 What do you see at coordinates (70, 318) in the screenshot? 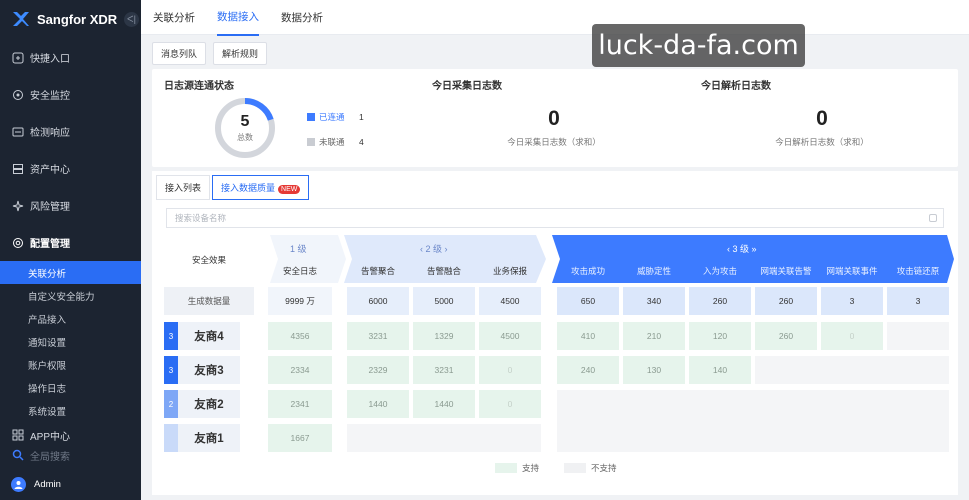
I see `sidebar-sub-product-access: 产品接入` at bounding box center [70, 318].